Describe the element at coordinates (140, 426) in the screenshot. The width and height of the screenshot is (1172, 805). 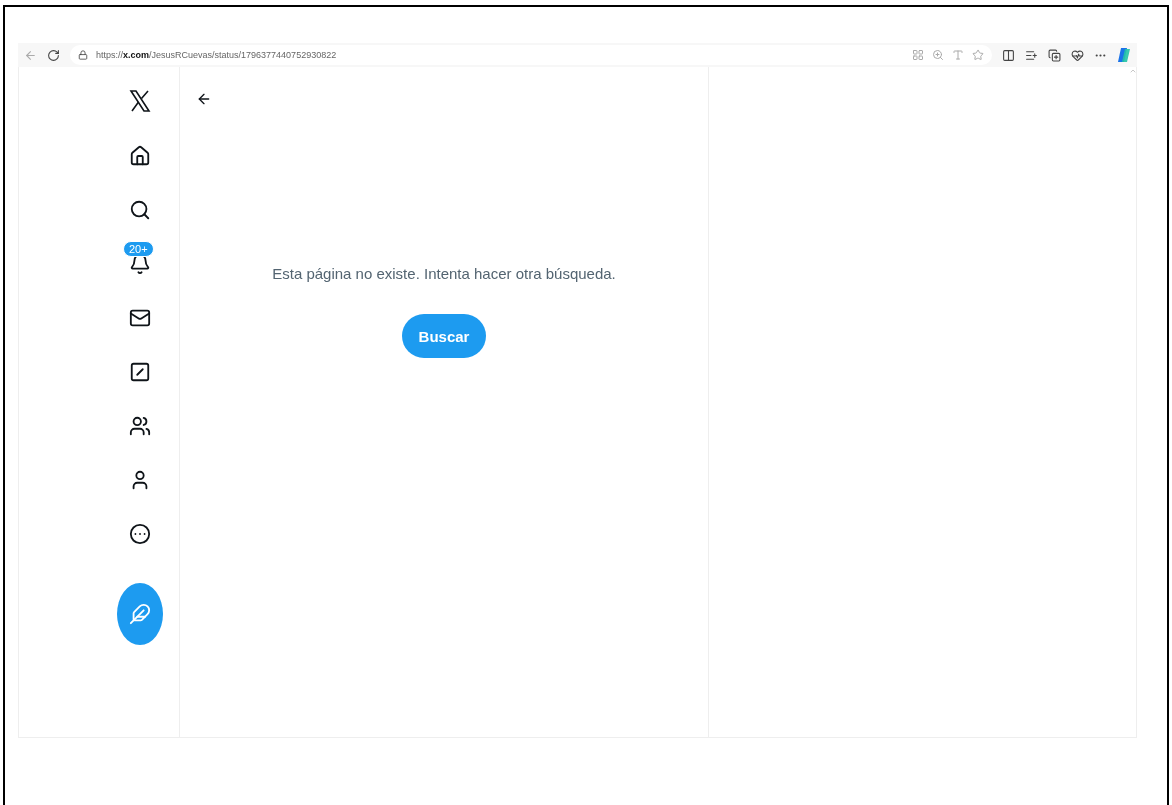
I see `people-icon` at that location.